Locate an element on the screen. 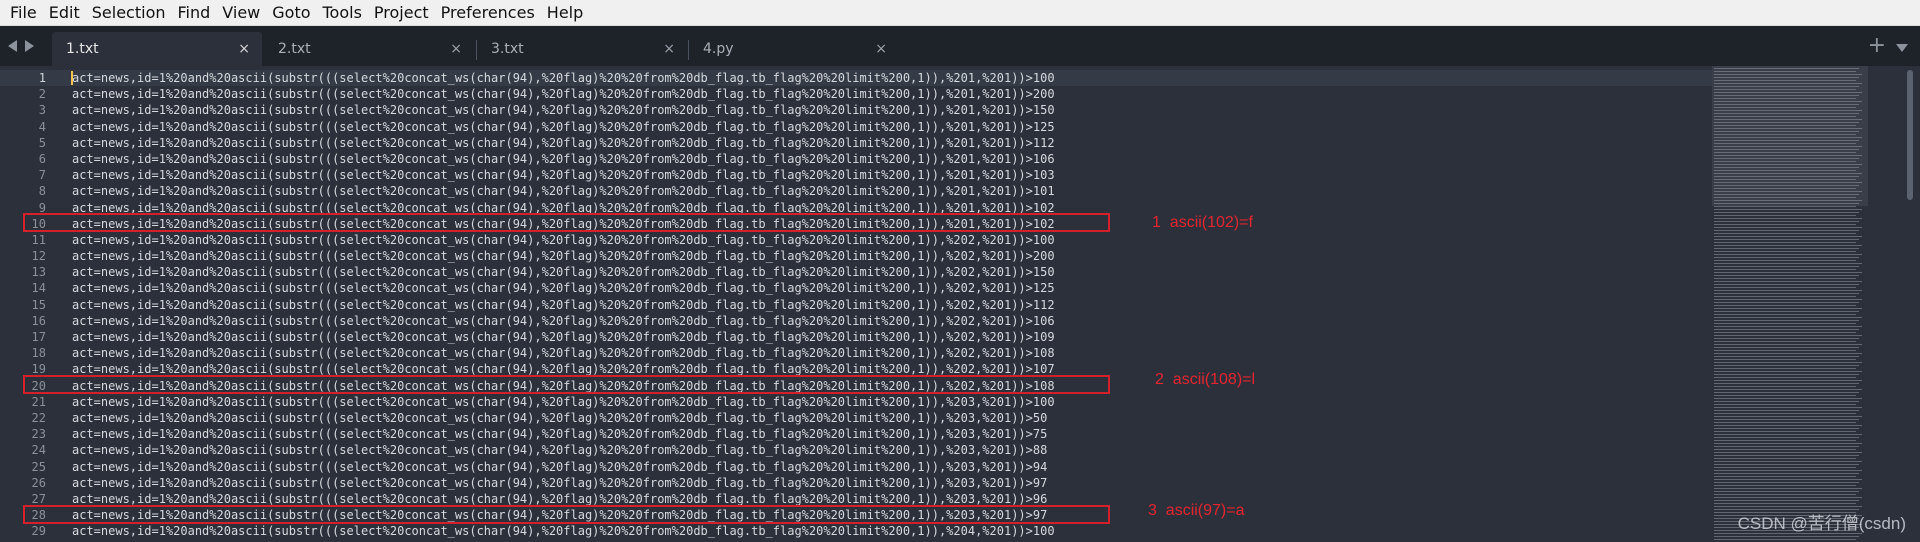 The height and width of the screenshot is (542, 1920). new-tab-plus-icon: + is located at coordinates (1877, 46).